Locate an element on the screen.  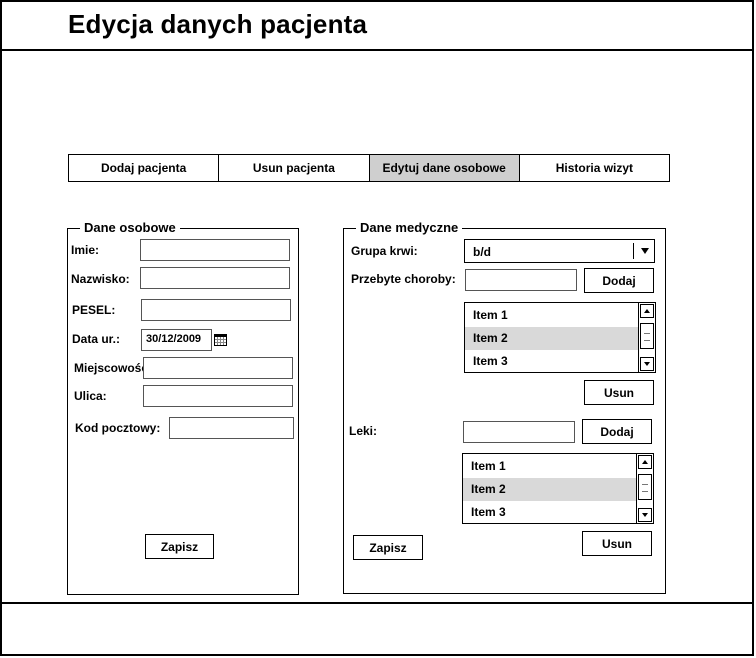
birth-date-field: 30/12/2009 is located at coordinates (176, 340).